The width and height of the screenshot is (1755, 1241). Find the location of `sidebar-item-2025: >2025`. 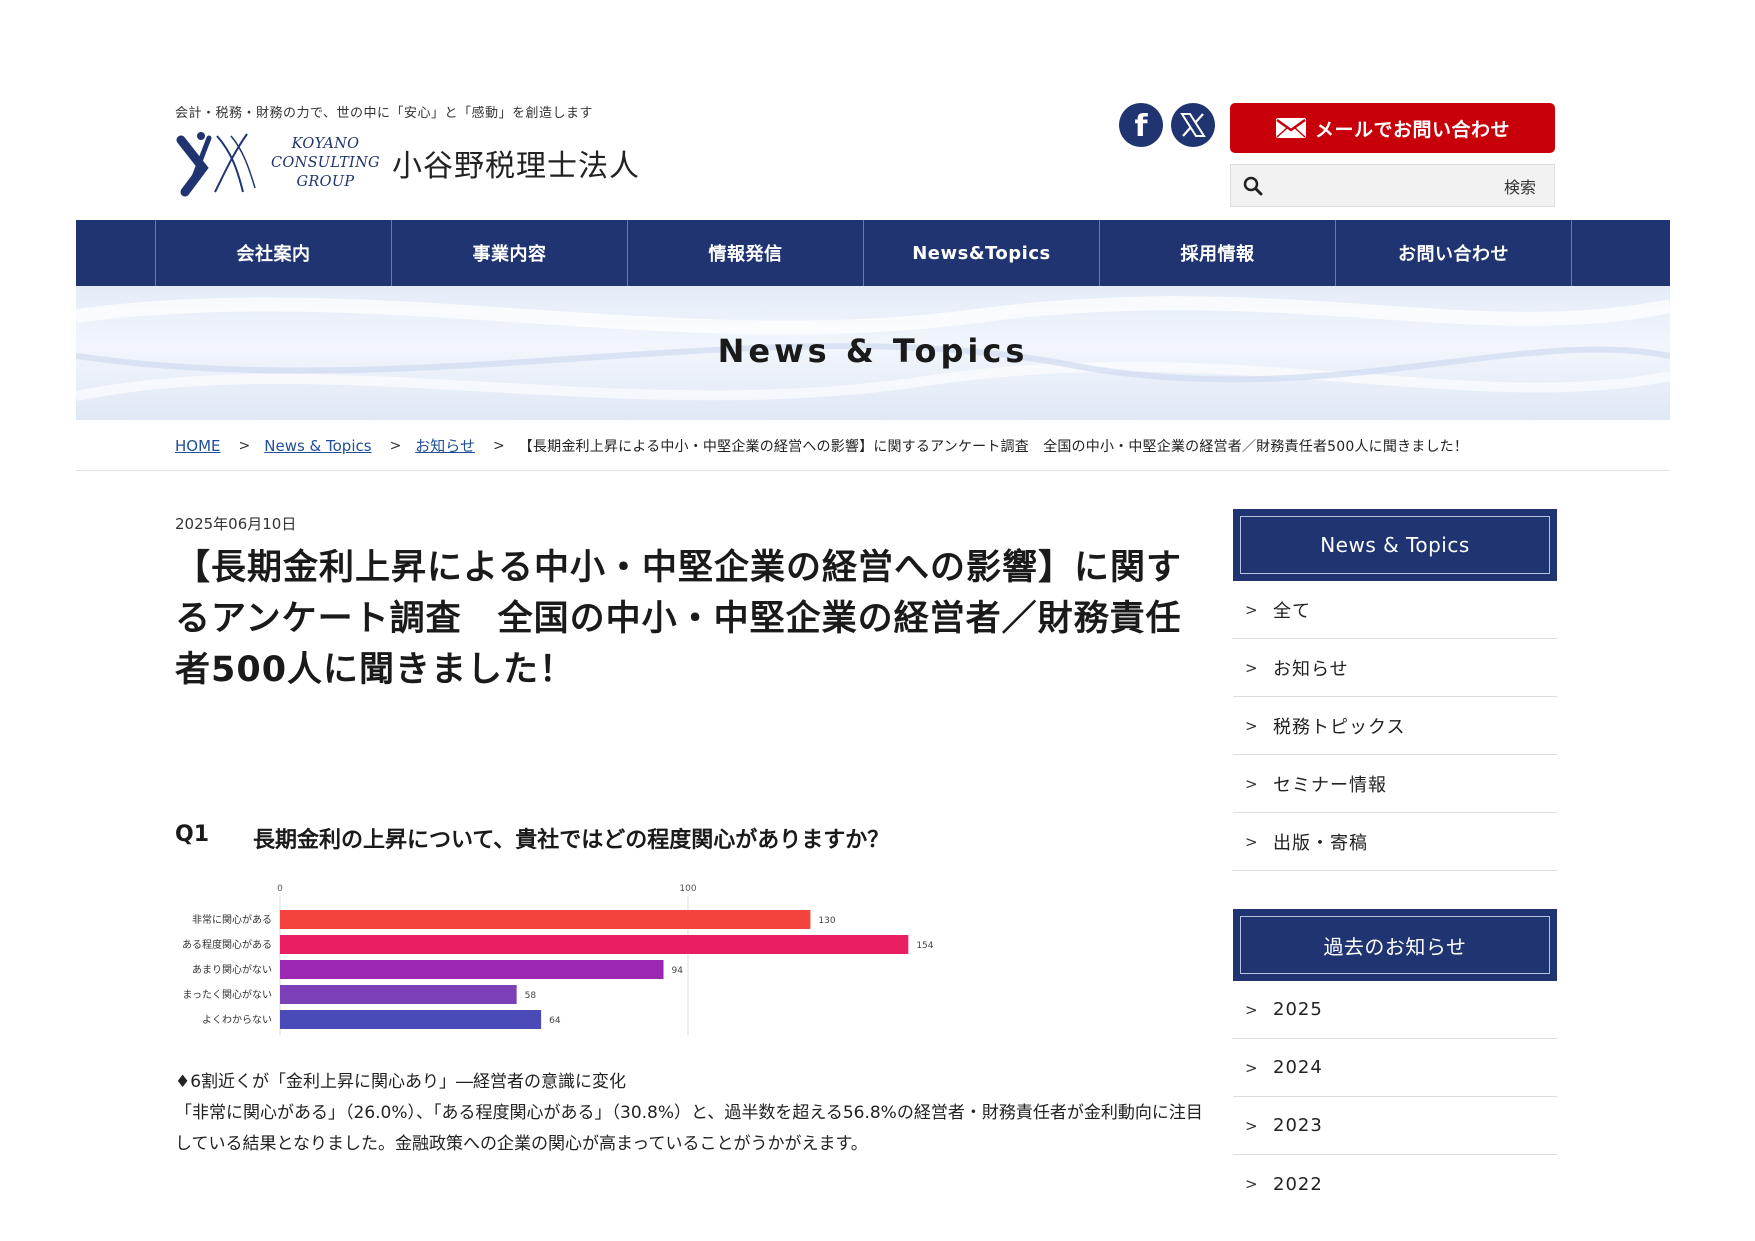

sidebar-item-2025: >2025 is located at coordinates (1395, 1010).